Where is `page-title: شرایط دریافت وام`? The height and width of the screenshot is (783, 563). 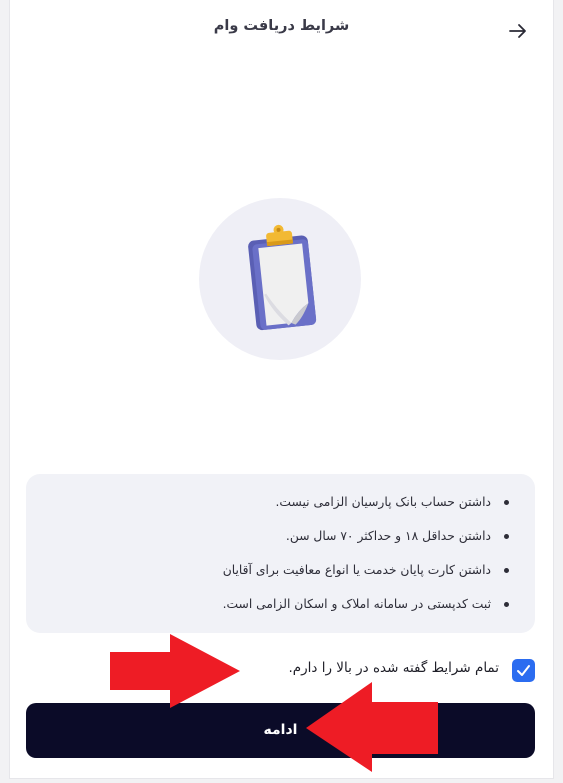 page-title: شرایط دریافت وام is located at coordinates (281, 26).